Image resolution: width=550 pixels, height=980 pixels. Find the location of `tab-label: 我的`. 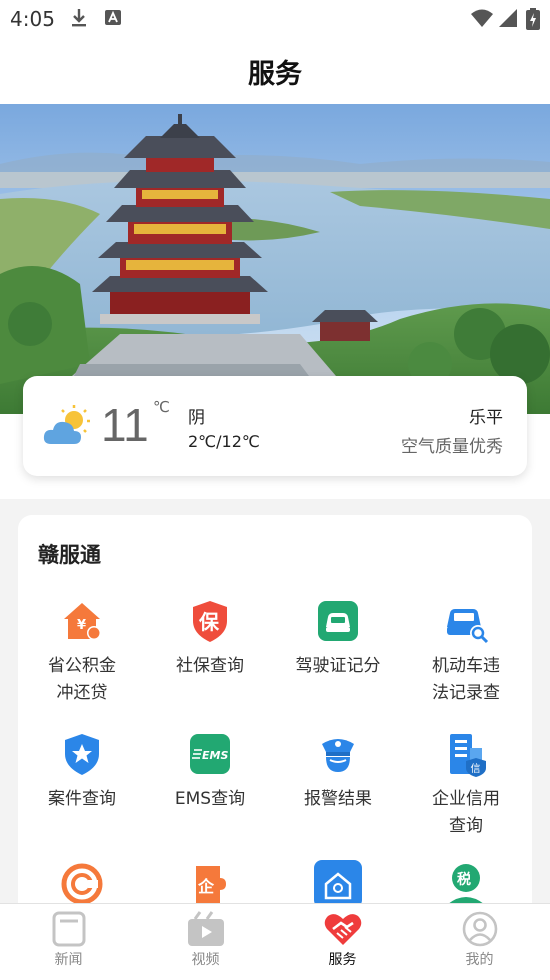

tab-label: 我的 is located at coordinates (479, 960).